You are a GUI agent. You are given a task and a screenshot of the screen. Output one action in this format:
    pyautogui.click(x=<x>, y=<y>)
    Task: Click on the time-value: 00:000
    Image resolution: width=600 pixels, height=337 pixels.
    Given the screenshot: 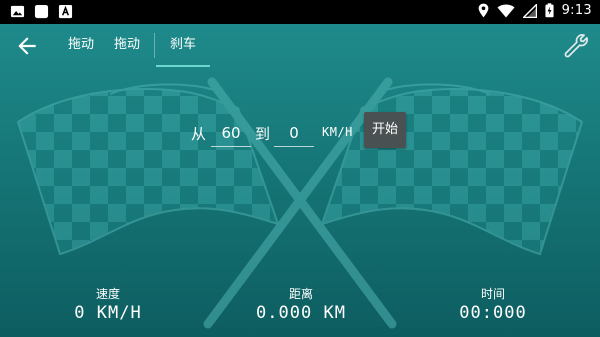 What is the action you would take?
    pyautogui.click(x=493, y=313)
    